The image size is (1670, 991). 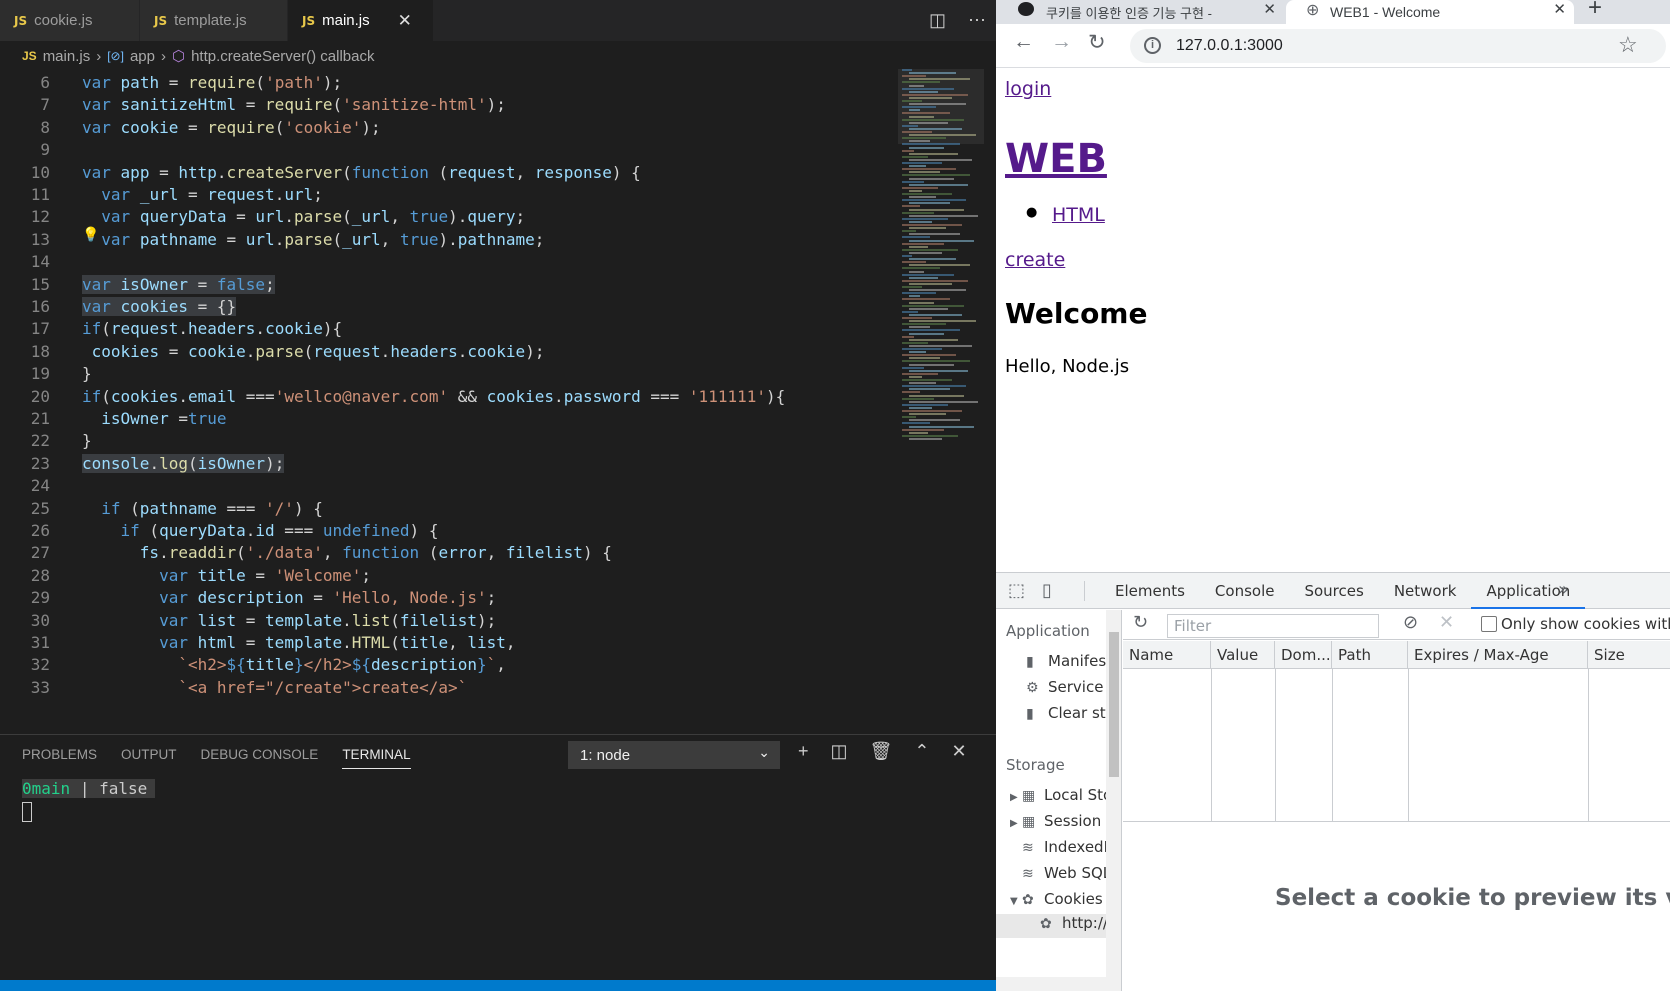 I want to click on tab-elements: Elements, so click(x=1150, y=591).